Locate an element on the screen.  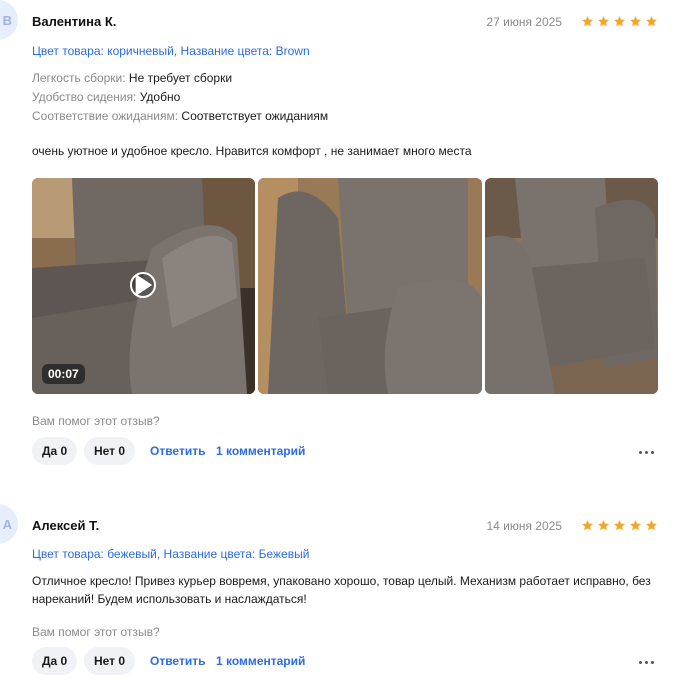
review-attribute: Легкость сборки: Не требует сборки is located at coordinates (132, 78).